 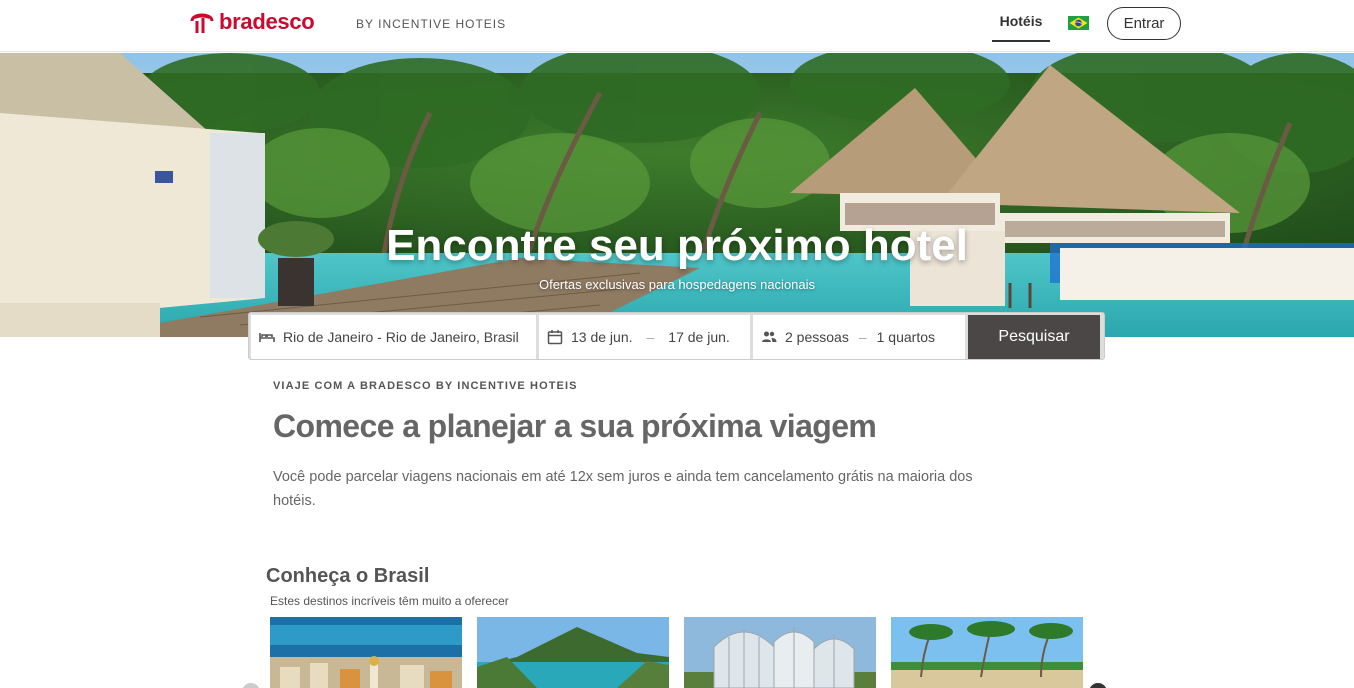 I want to click on bradesco-logo: bradesco, so click(x=252, y=22).